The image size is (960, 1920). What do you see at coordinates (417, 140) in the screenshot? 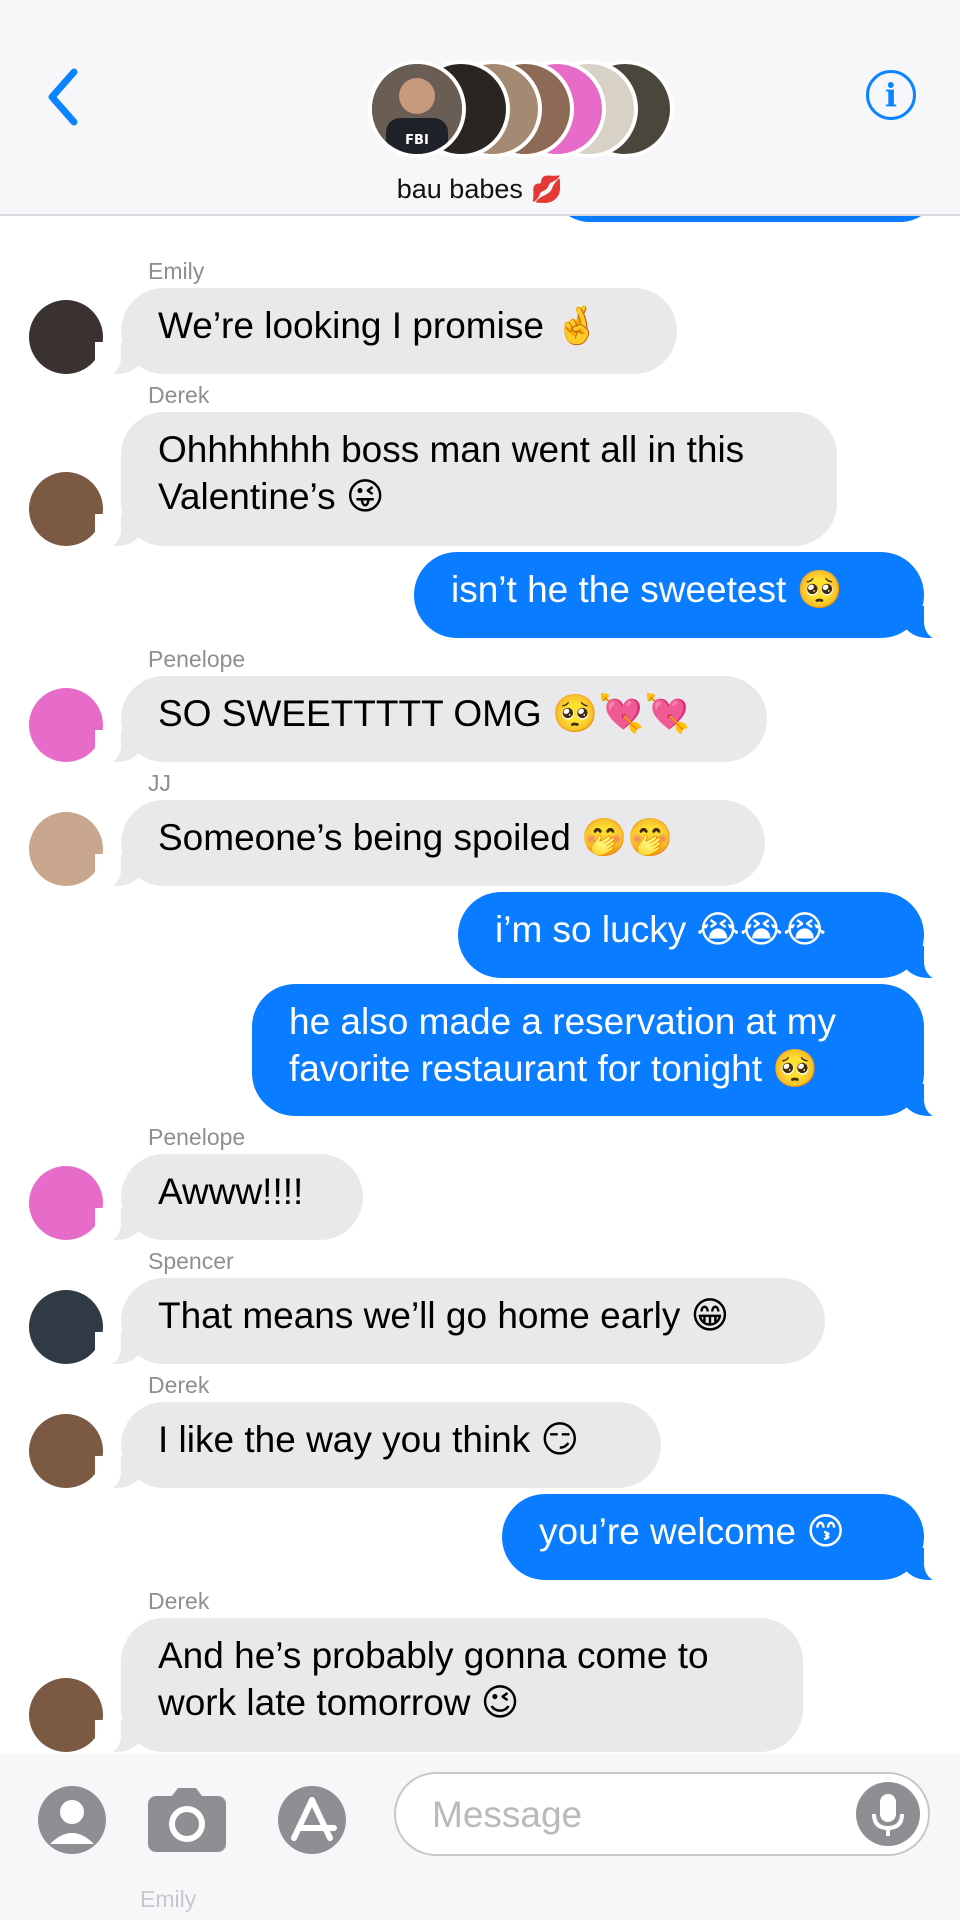
I see `svg-text: FBI` at bounding box center [417, 140].